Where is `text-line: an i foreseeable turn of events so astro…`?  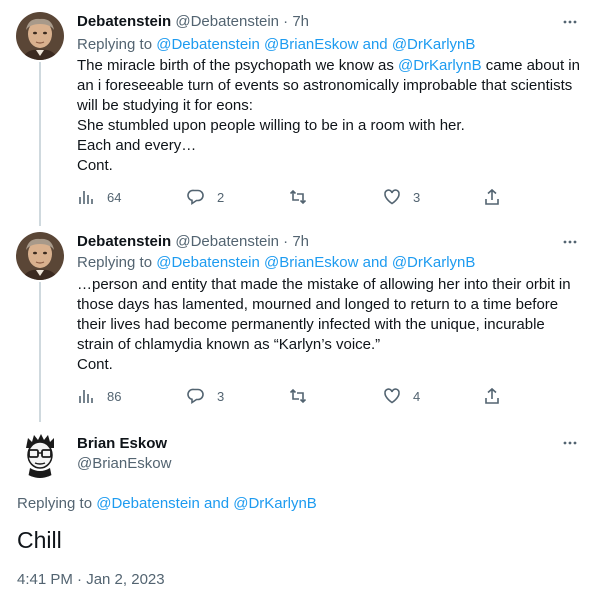
text-line: an i foreseeable turn of events so astro… is located at coordinates (325, 85).